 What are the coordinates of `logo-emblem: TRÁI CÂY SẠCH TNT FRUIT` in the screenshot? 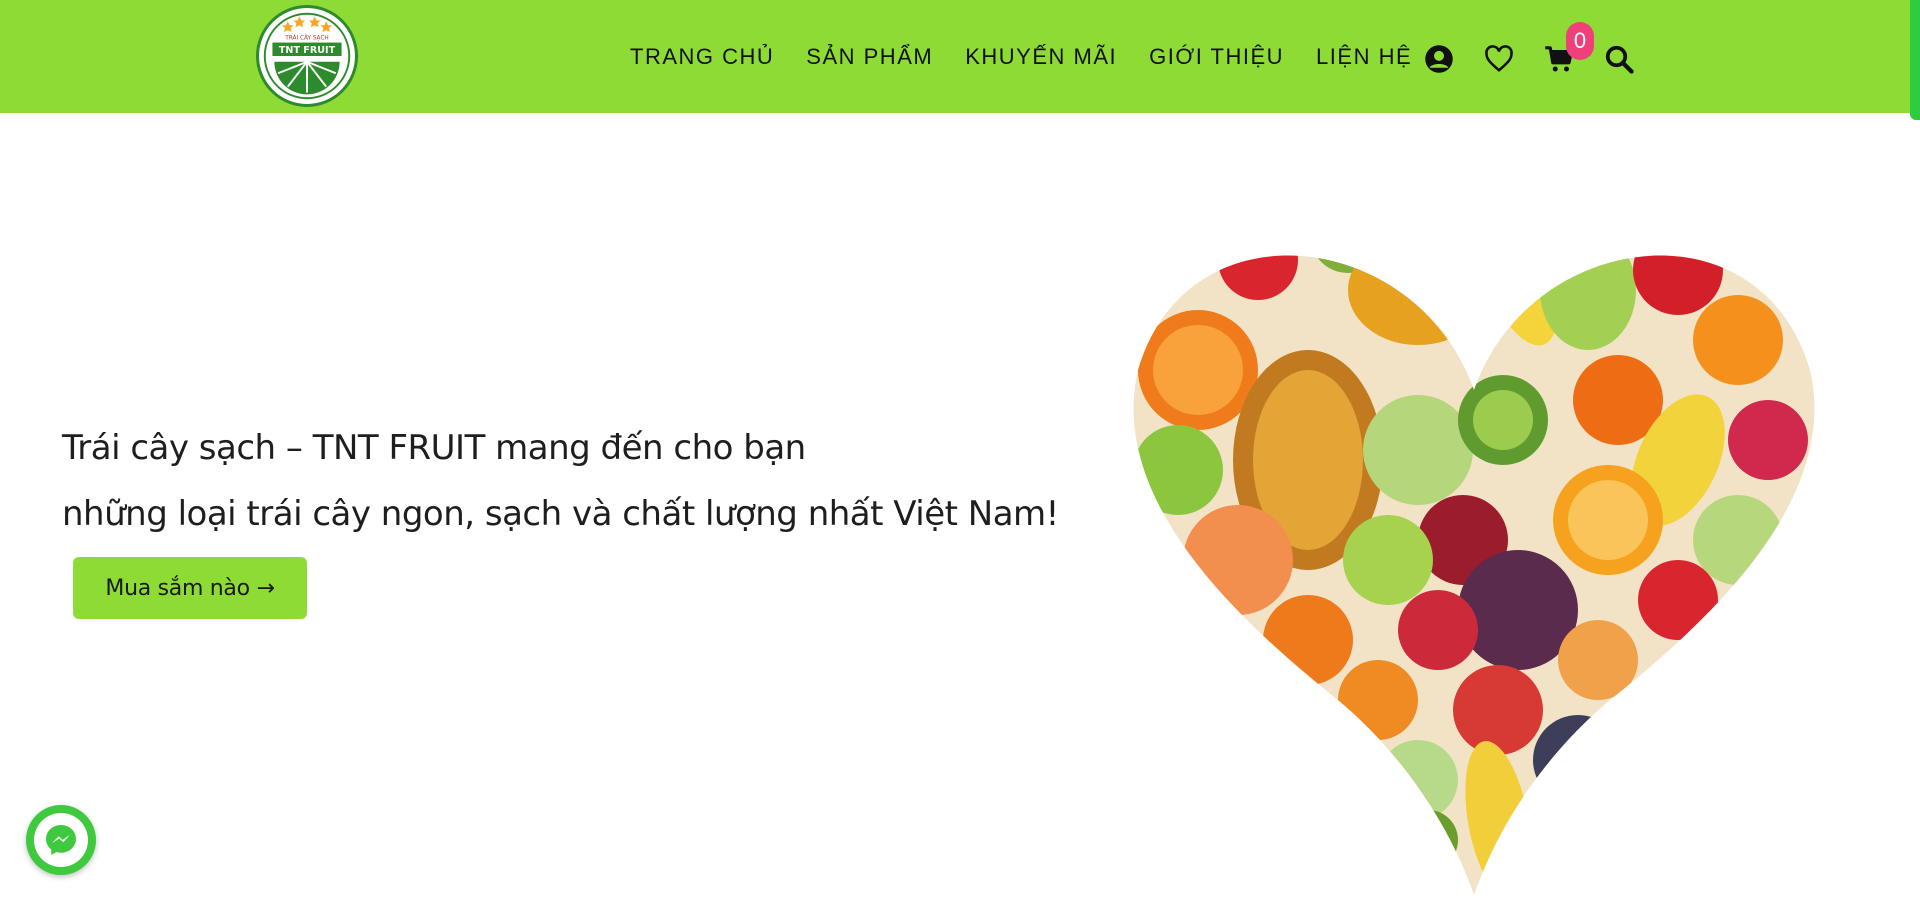 It's located at (307, 56).